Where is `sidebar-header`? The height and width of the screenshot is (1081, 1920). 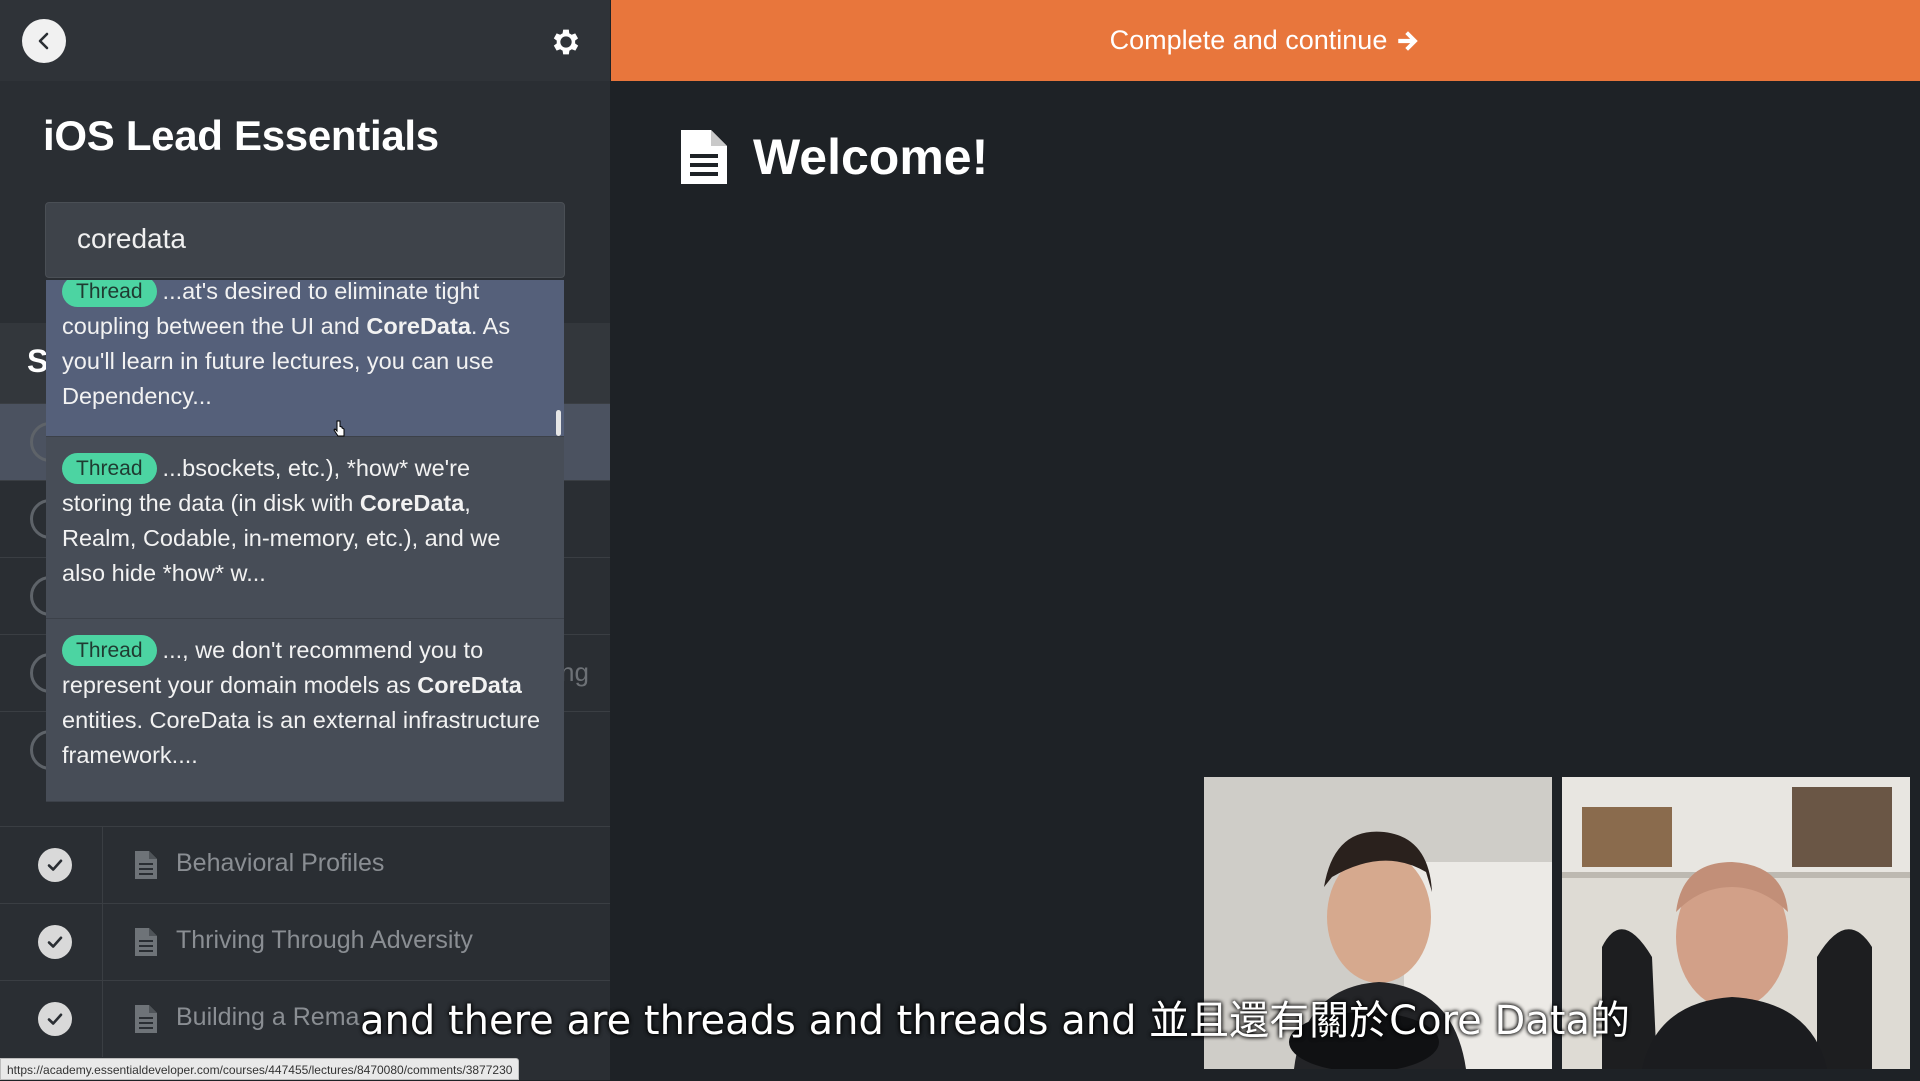 sidebar-header is located at coordinates (305, 40).